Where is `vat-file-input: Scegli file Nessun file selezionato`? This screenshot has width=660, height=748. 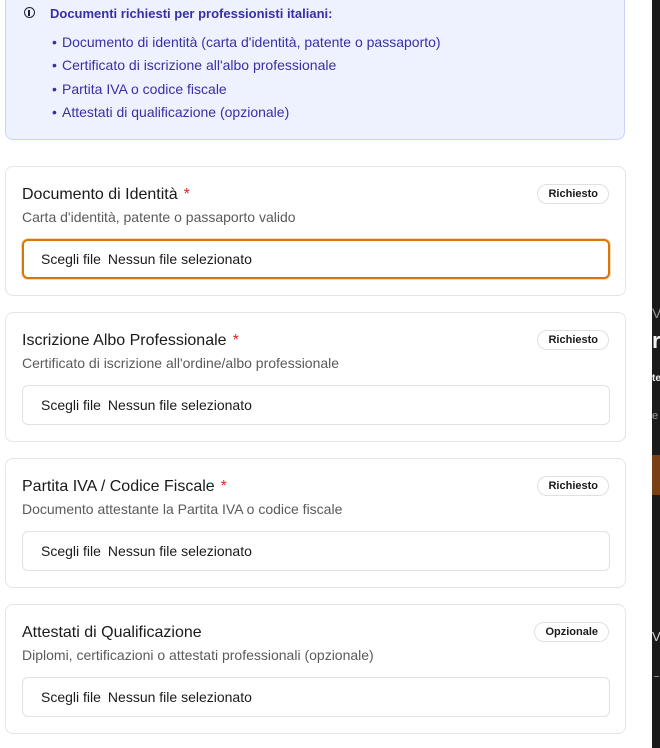
vat-file-input: Scegli file Nessun file selezionato is located at coordinates (316, 551).